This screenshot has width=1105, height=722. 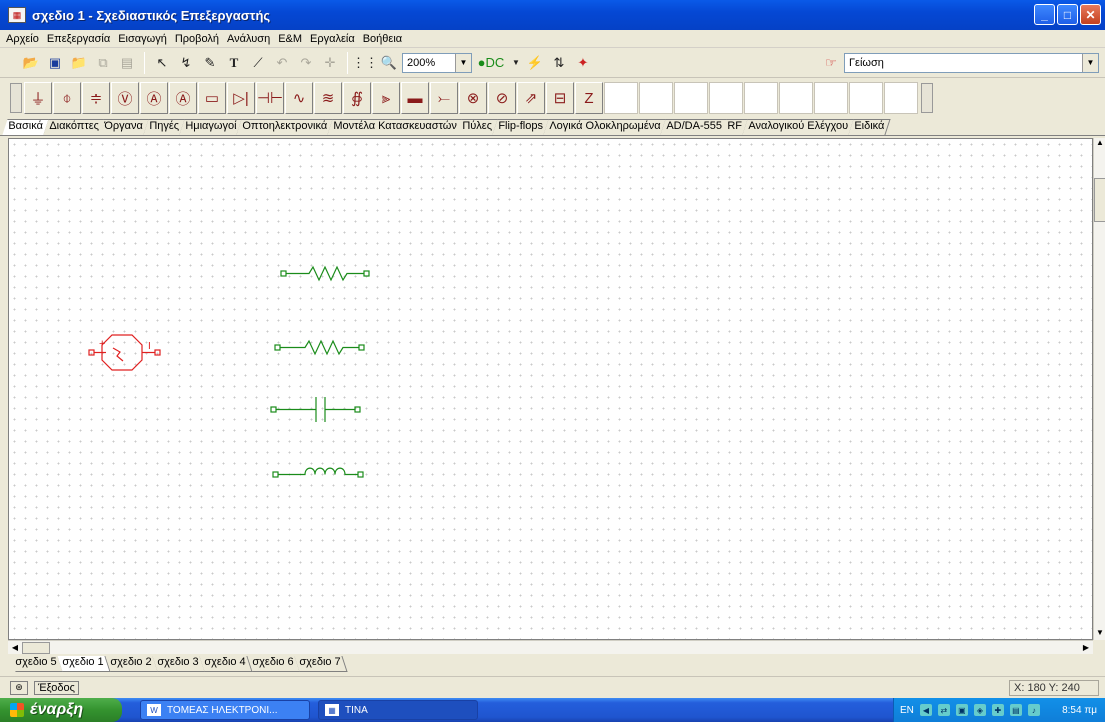 I want to click on app-icon: ▦, so click(x=17, y=15).